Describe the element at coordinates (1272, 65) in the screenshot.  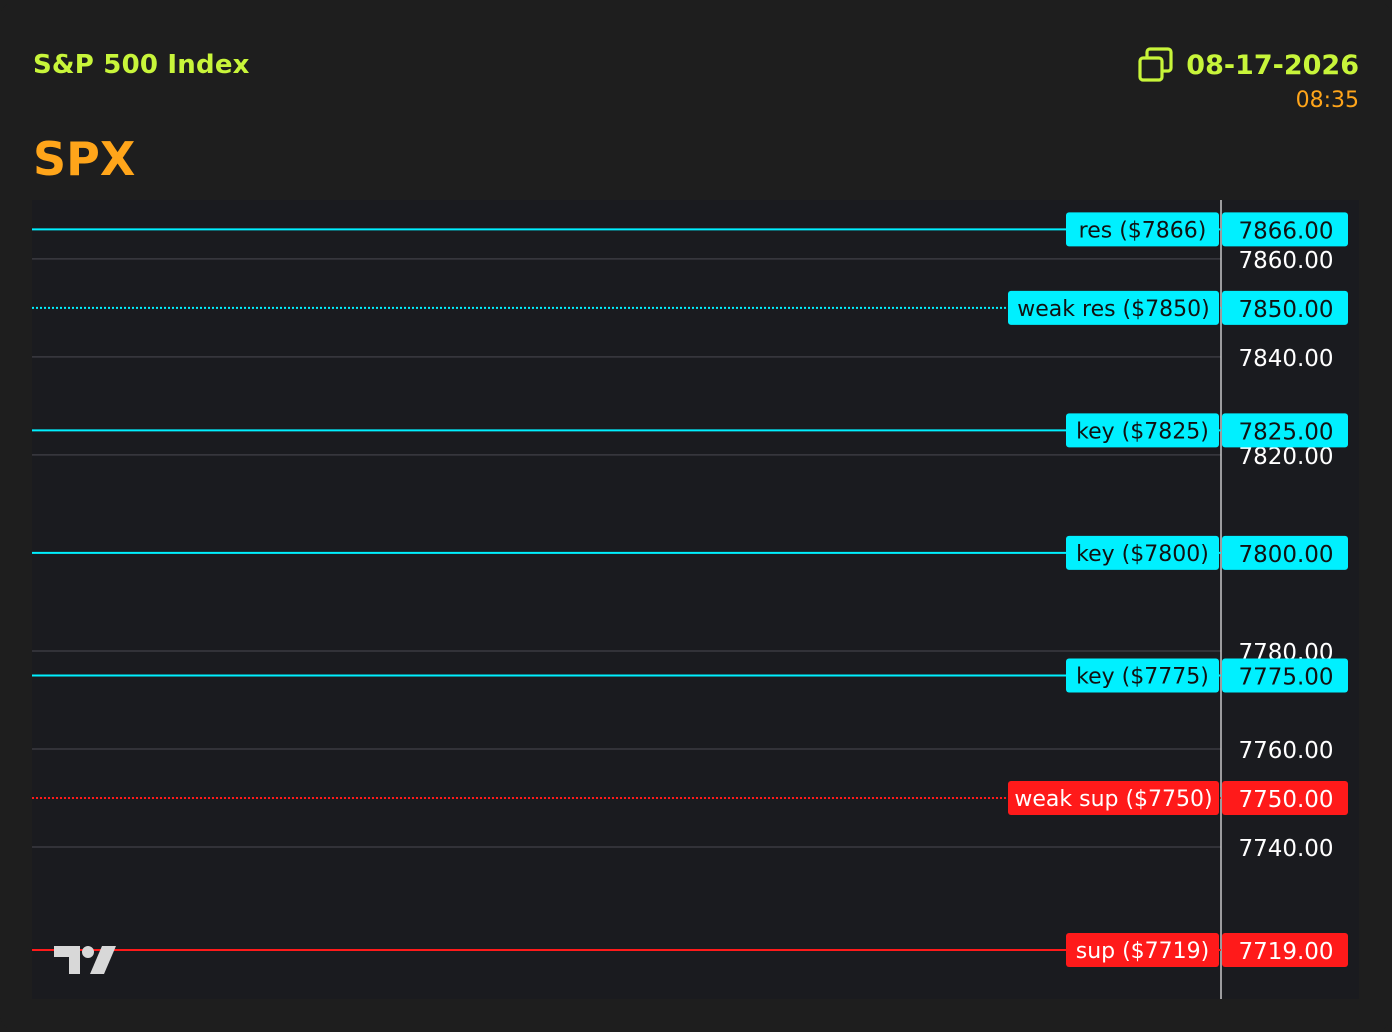
I see `quote-date: 08-17-2026` at that location.